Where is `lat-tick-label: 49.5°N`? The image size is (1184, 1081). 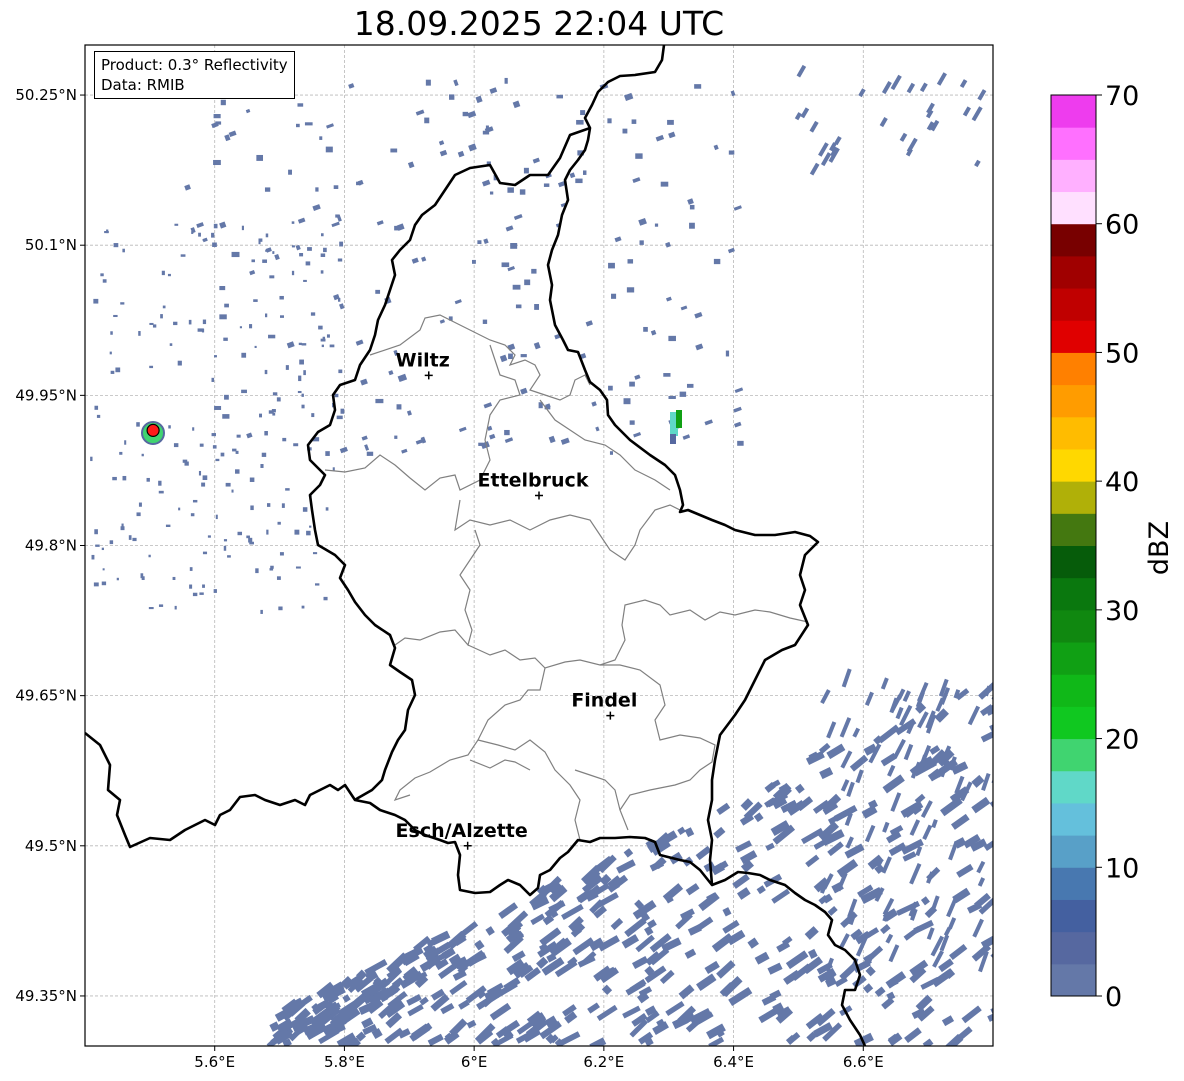
lat-tick-label: 49.5°N is located at coordinates (51, 846).